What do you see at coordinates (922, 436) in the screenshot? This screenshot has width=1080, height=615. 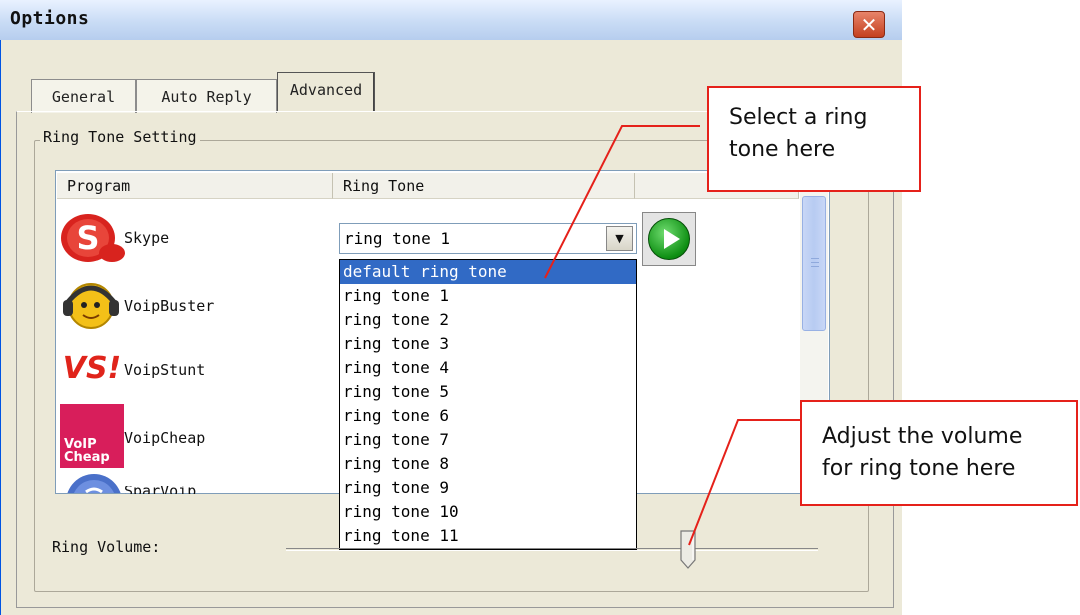 I see `callout-text: Adjust the volume` at bounding box center [922, 436].